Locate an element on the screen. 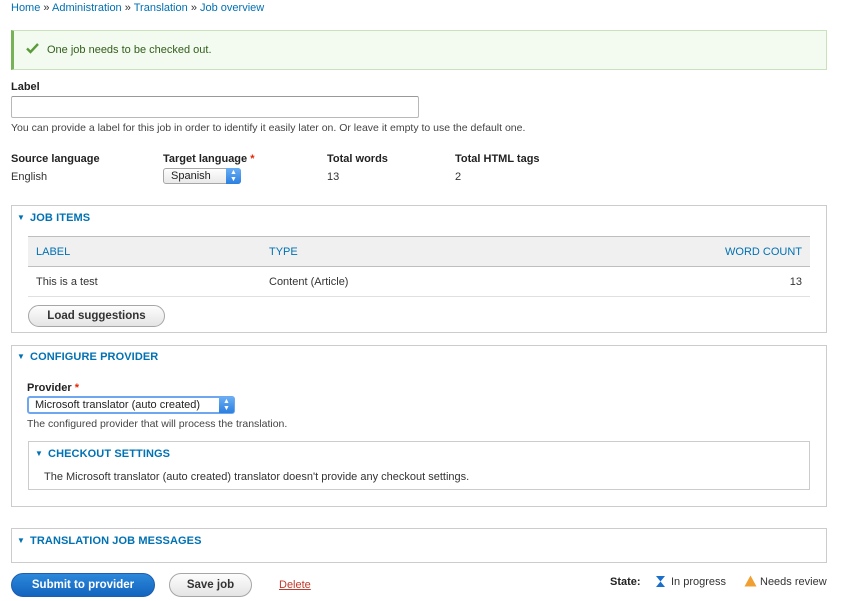  breadcrumb-home-link: Home is located at coordinates (25, 8).